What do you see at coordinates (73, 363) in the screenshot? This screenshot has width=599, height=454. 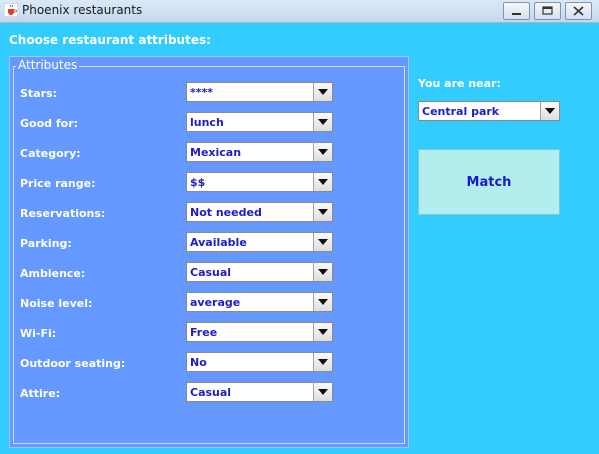 I see `outdoor-seating-label: Outdoor seating:` at bounding box center [73, 363].